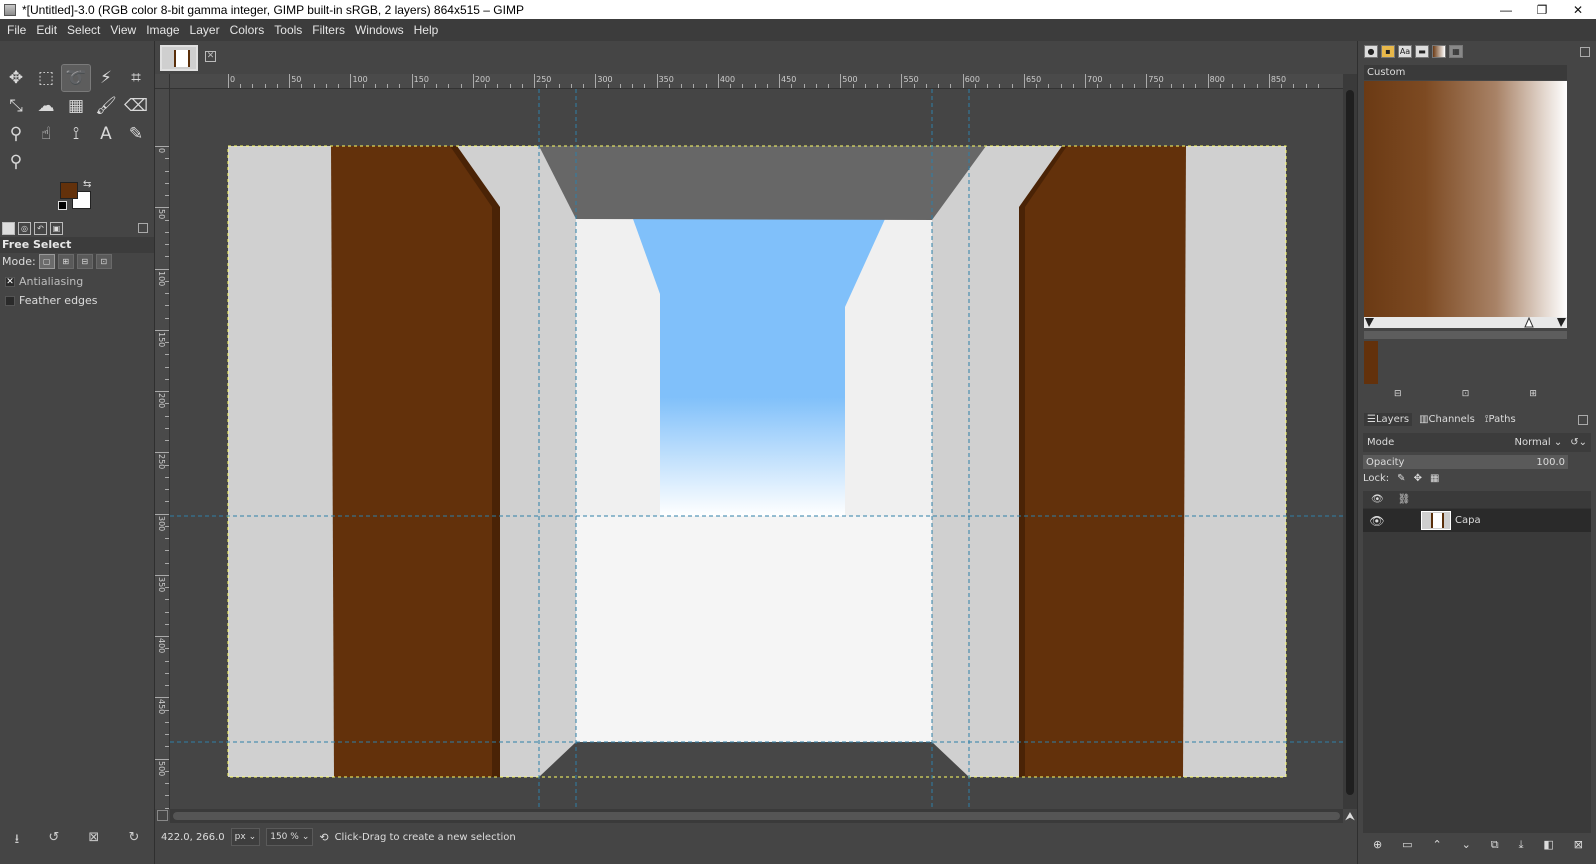  What do you see at coordinates (65, 261) in the screenshot?
I see `mode-add-button: ⊞` at bounding box center [65, 261].